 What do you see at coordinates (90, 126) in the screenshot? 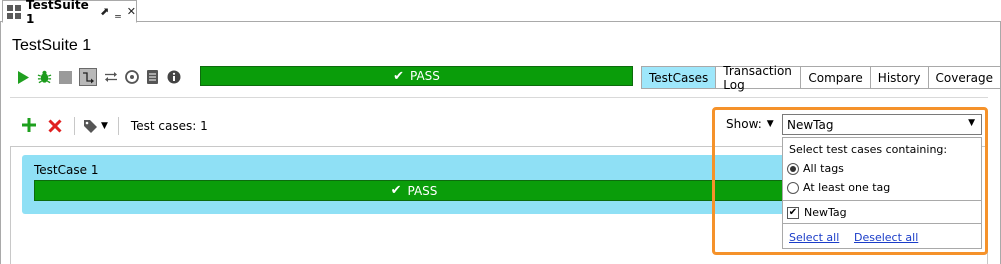
I see `tag-icon` at bounding box center [90, 126].